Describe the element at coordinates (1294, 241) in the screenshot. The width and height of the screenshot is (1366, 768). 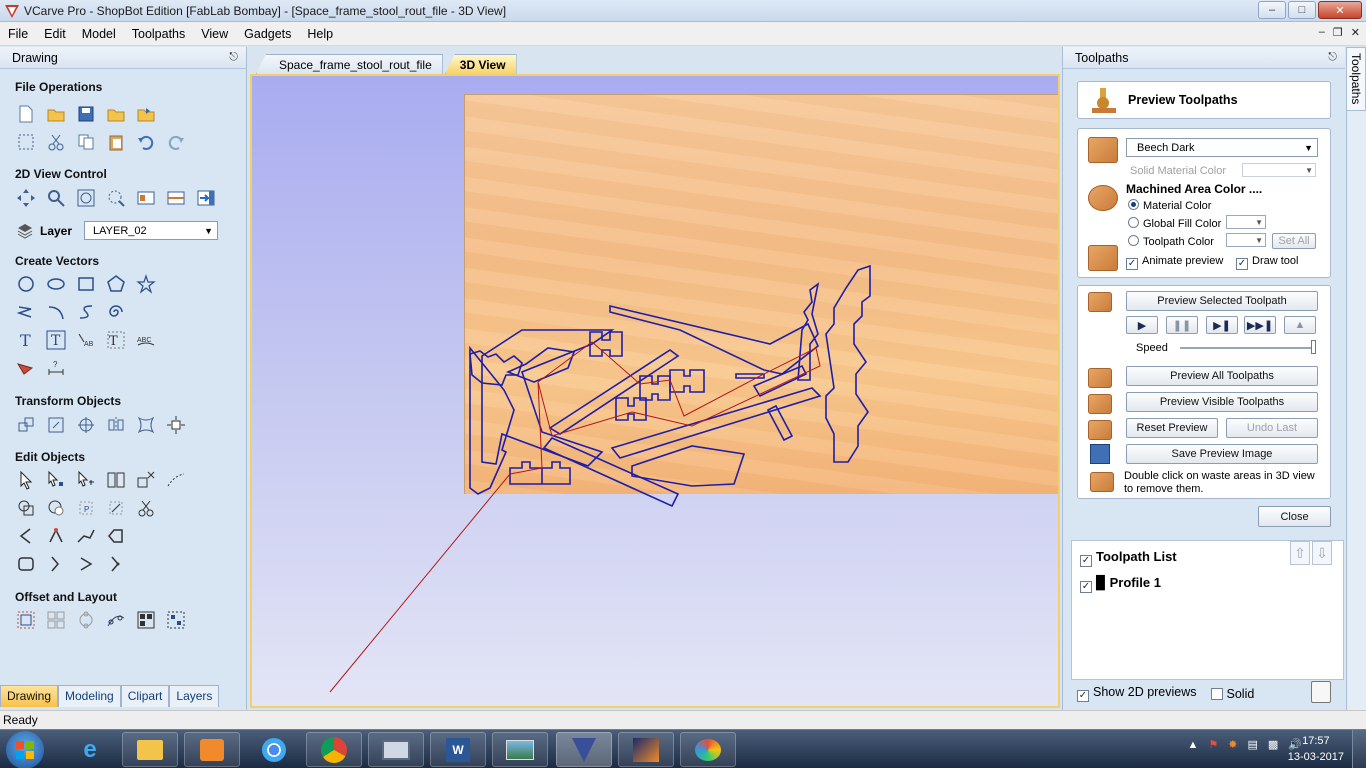
I see `set-all-button: Set All` at that location.